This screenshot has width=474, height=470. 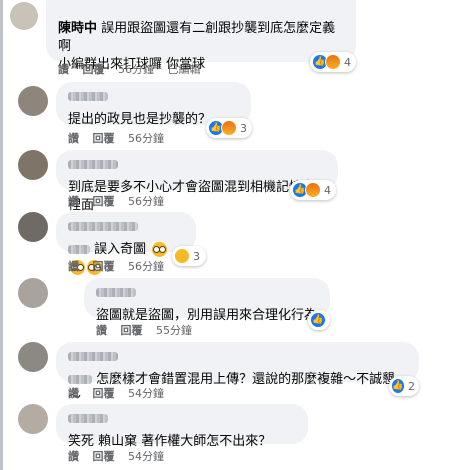 What do you see at coordinates (182, 426) in the screenshot?
I see `comment-bubble: 笑死 賴山窠 著作權大師怎不出來？` at bounding box center [182, 426].